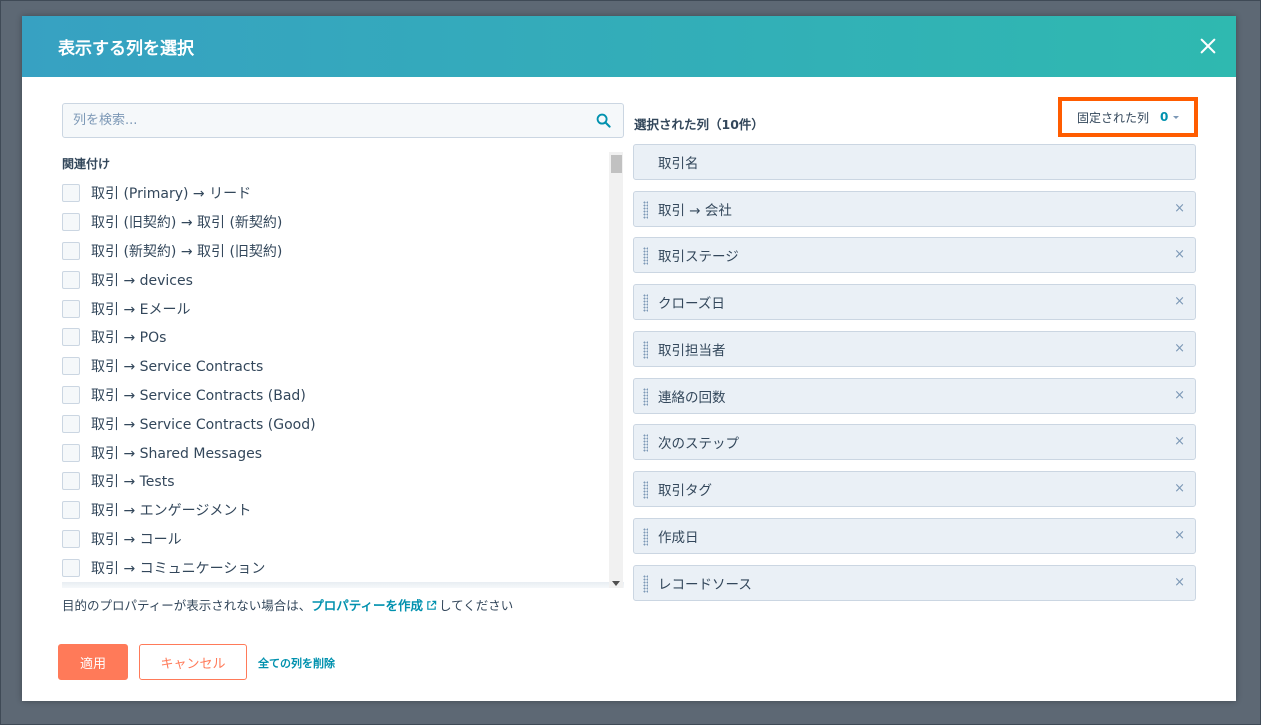 This screenshot has width=1261, height=725. I want to click on list-item: 取引 → コミュニケーション, so click(334, 567).